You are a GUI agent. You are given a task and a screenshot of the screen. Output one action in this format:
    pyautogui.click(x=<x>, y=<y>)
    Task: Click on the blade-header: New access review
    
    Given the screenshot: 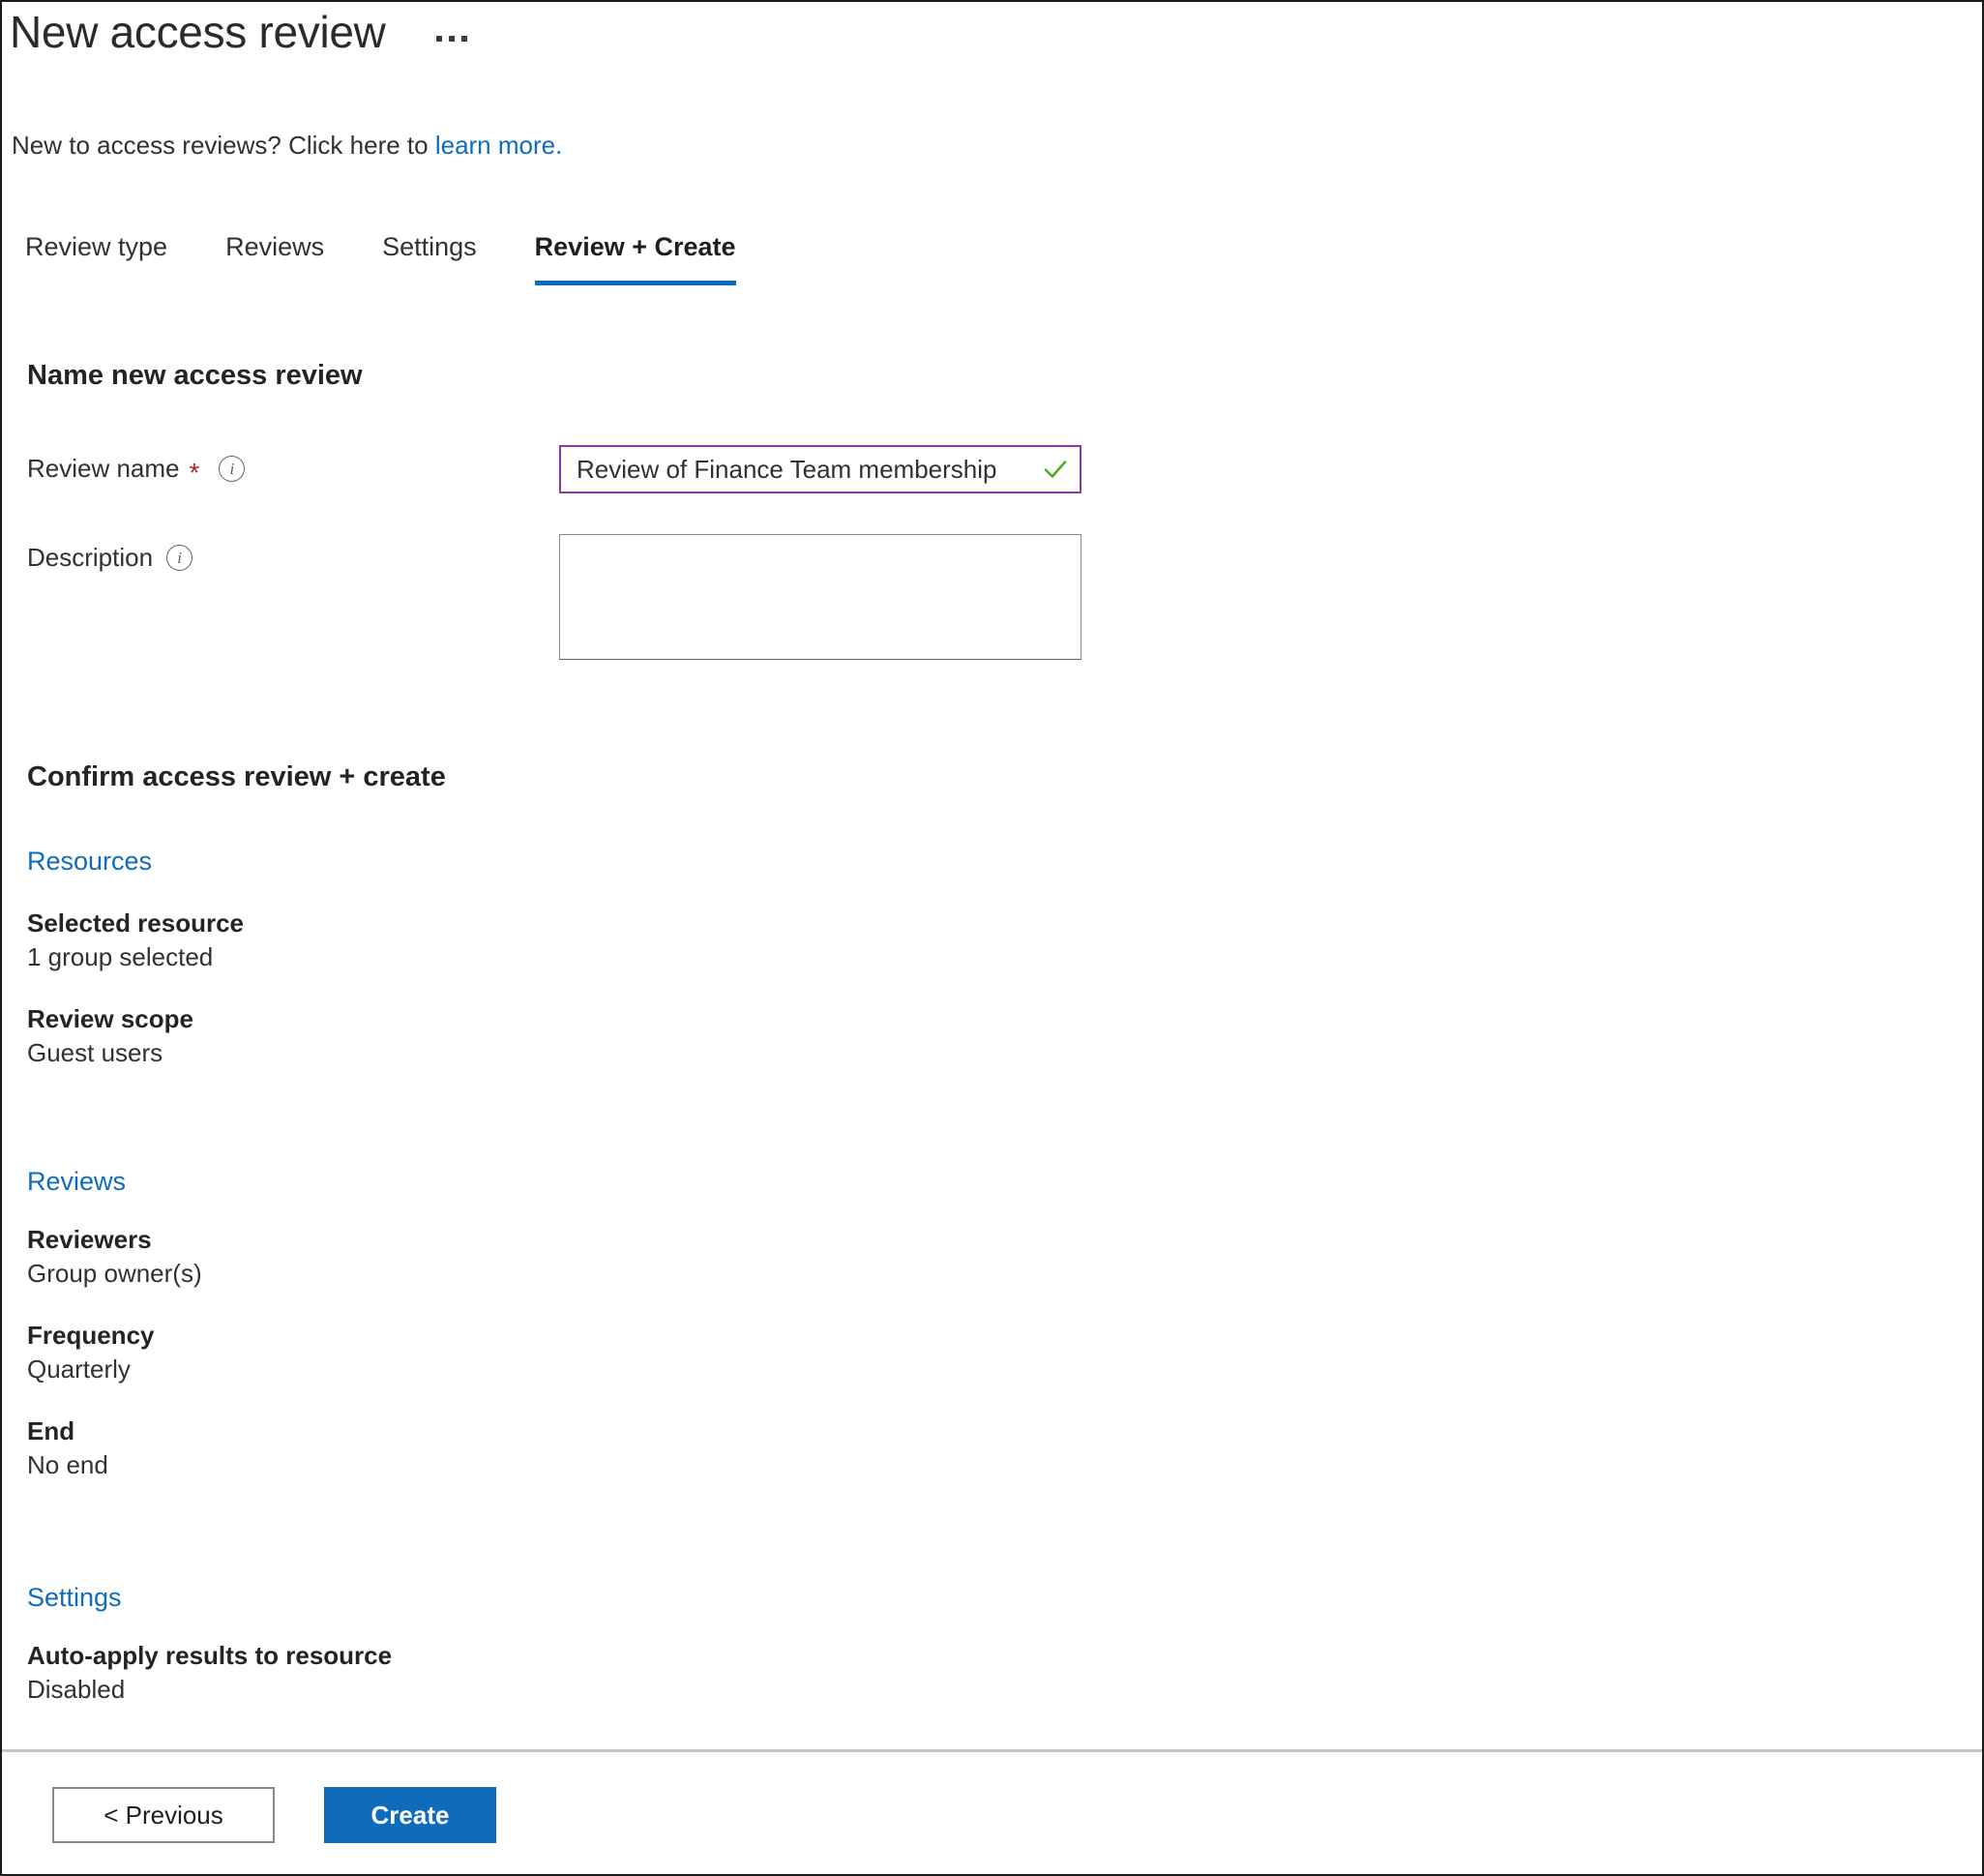 What is the action you would take?
    pyautogui.click(x=241, y=32)
    